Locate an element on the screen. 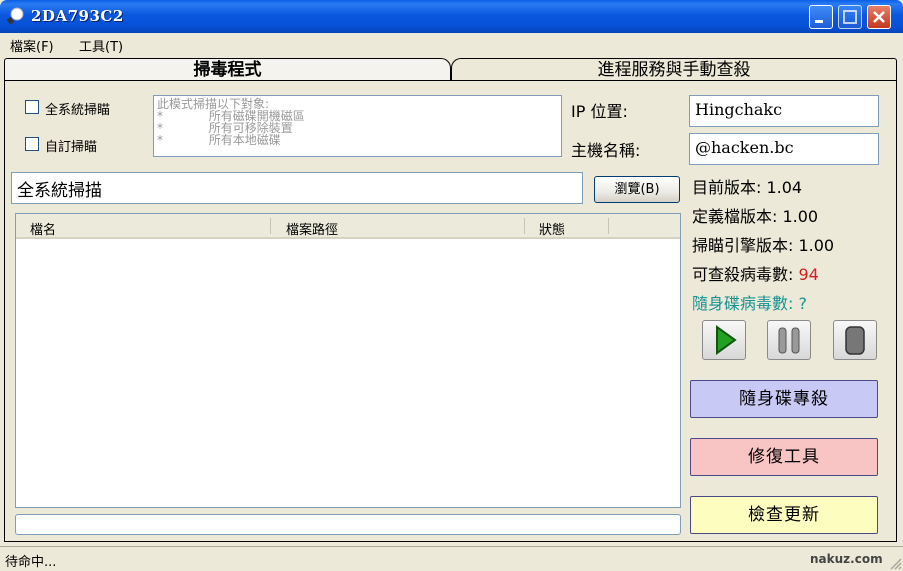  ip-label: IP 位置: is located at coordinates (599, 111).